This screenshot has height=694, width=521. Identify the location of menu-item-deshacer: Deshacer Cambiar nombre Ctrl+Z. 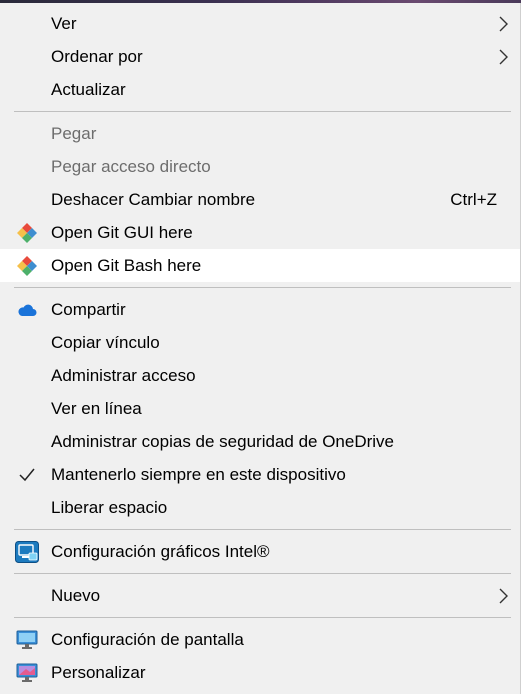
(260, 199).